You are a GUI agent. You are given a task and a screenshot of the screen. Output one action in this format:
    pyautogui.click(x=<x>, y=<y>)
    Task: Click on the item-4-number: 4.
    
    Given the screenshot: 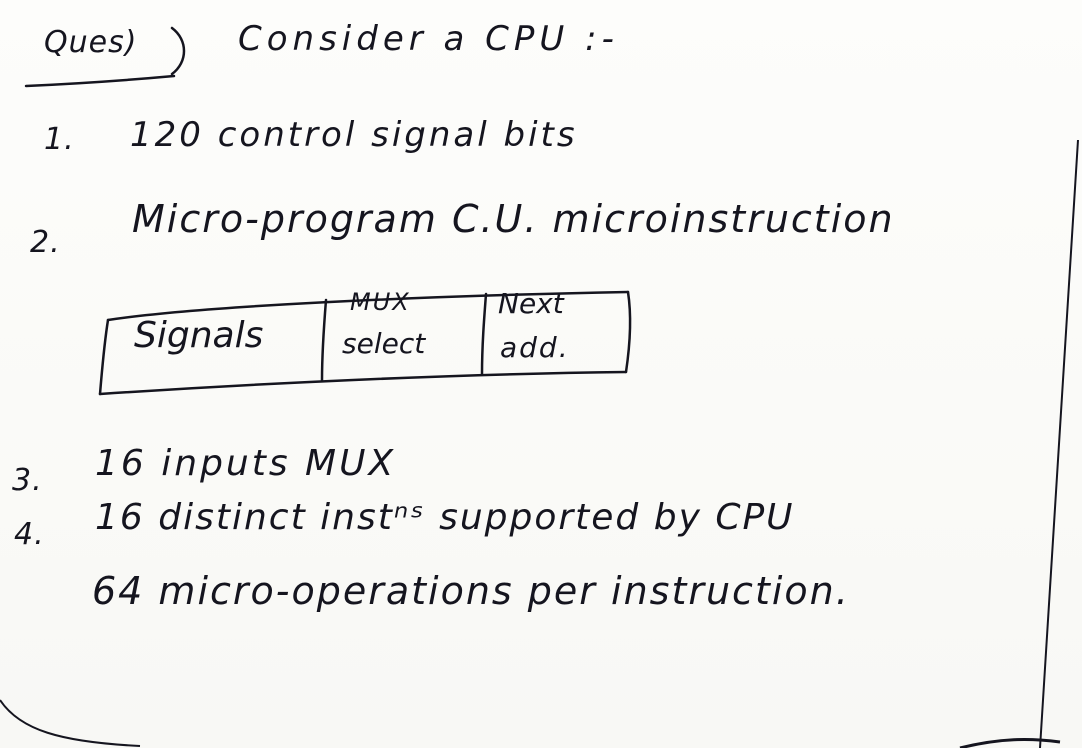 What is the action you would take?
    pyautogui.click(x=29, y=534)
    